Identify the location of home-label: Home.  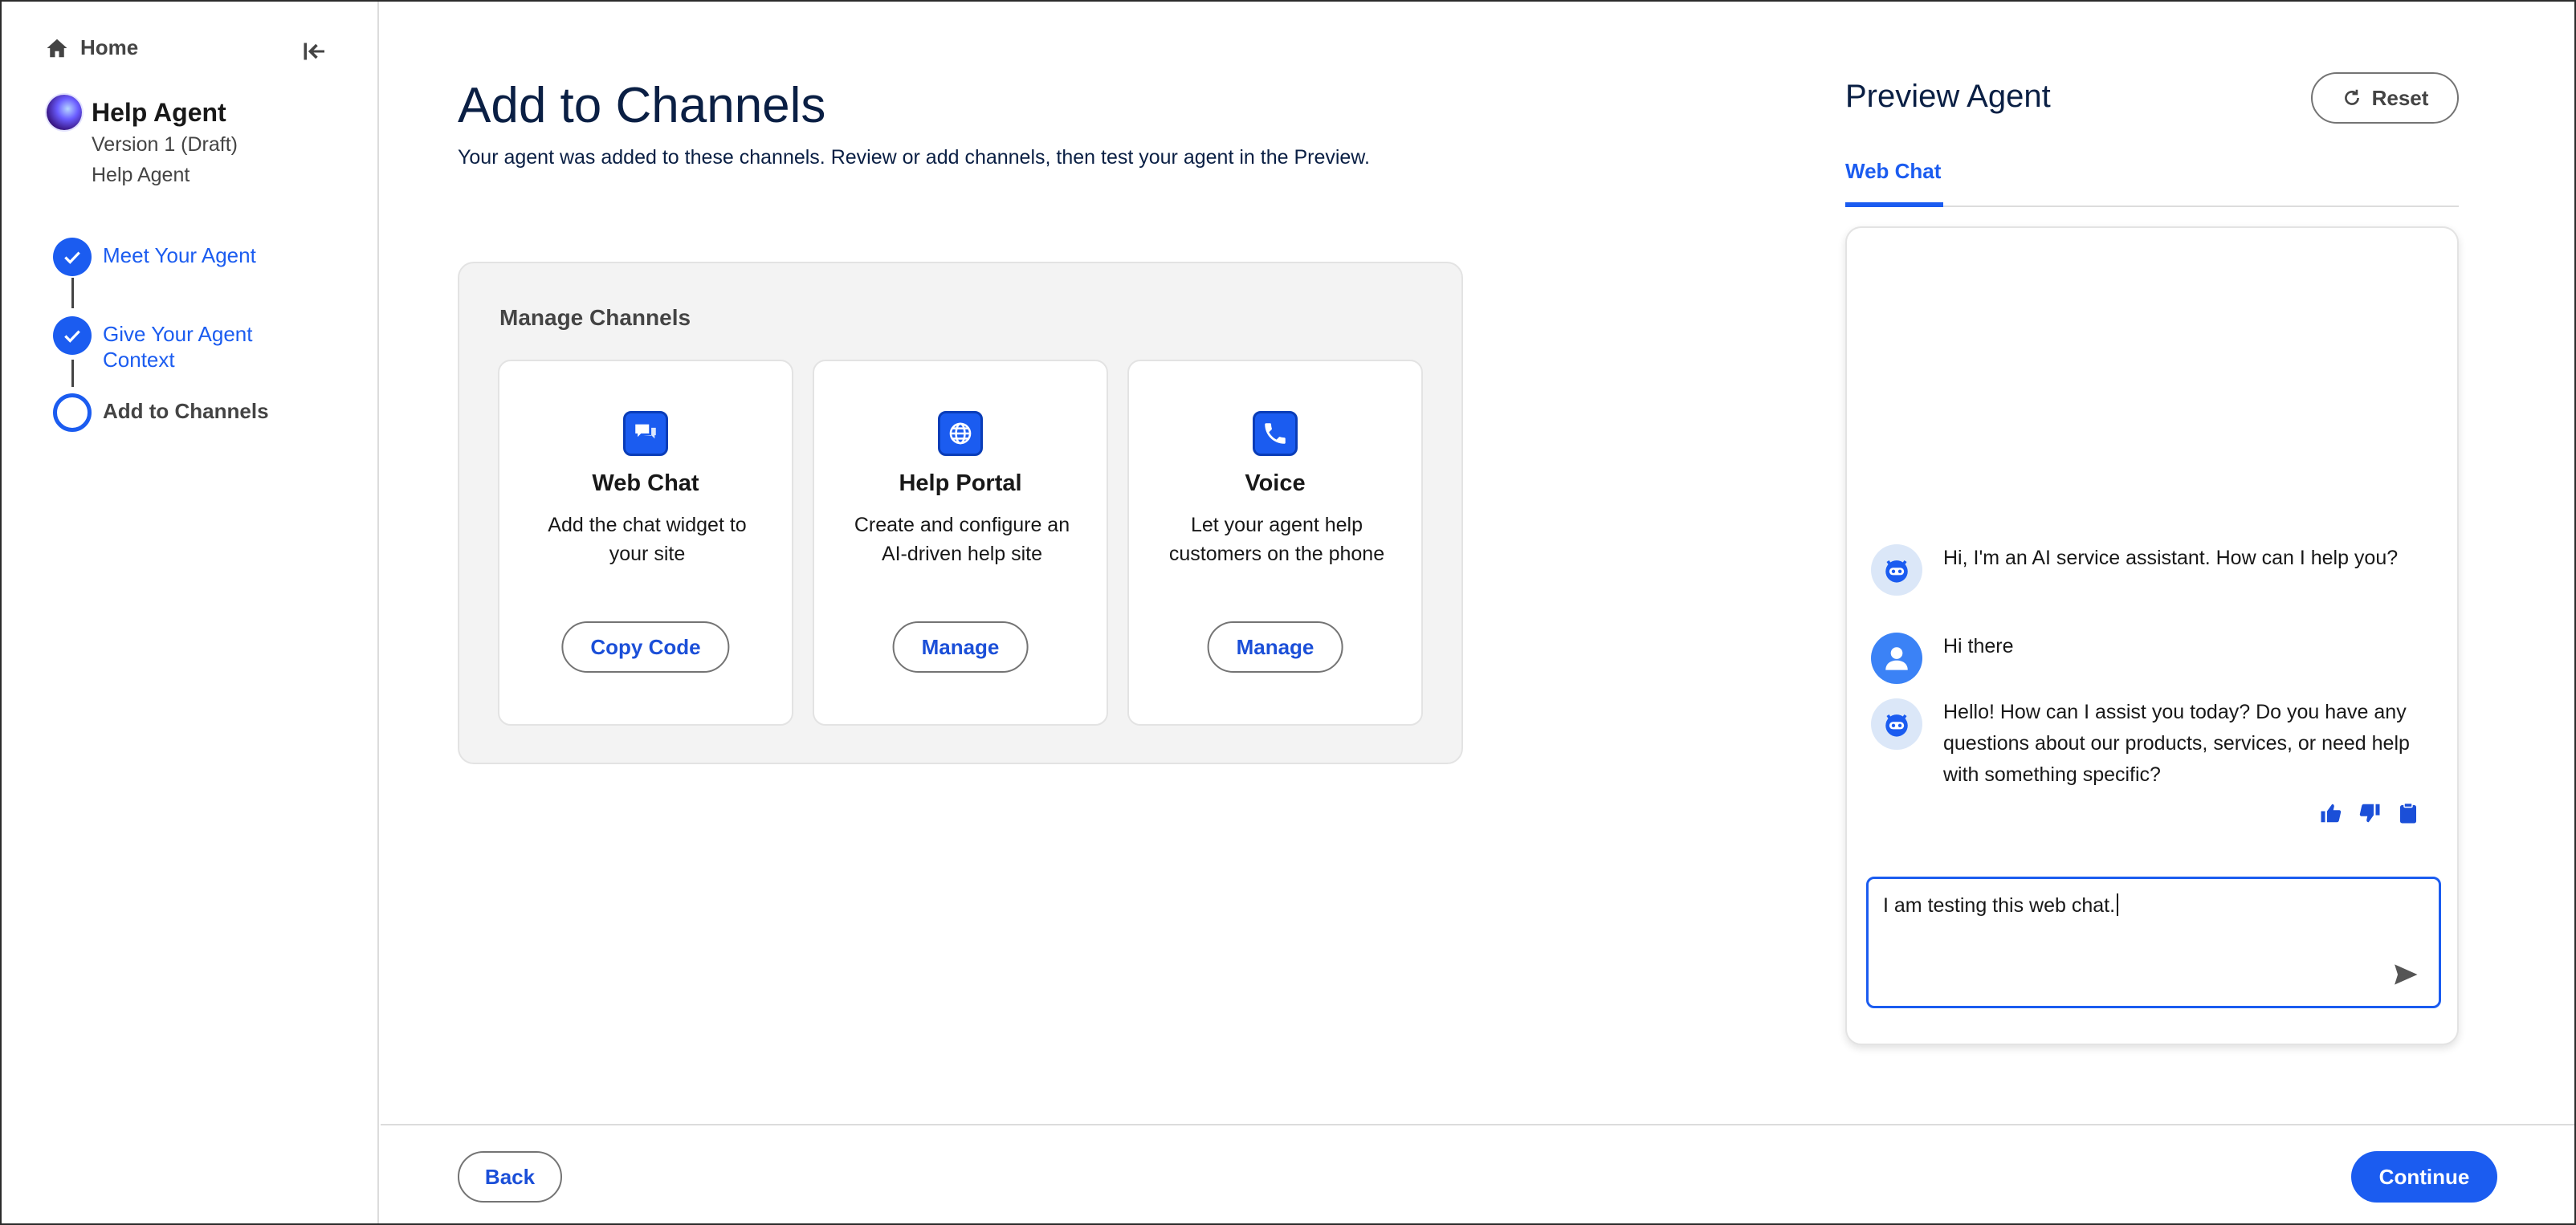
(109, 47).